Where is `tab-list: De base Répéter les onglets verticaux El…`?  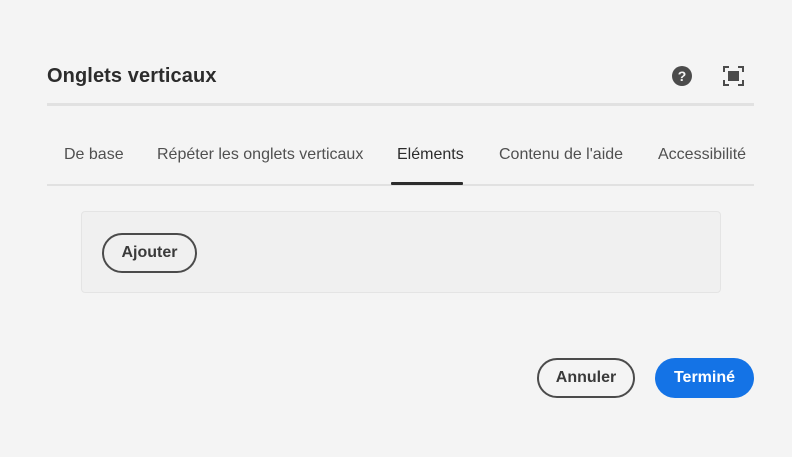
tab-list: De base Répéter les onglets verticaux El… is located at coordinates (400, 161).